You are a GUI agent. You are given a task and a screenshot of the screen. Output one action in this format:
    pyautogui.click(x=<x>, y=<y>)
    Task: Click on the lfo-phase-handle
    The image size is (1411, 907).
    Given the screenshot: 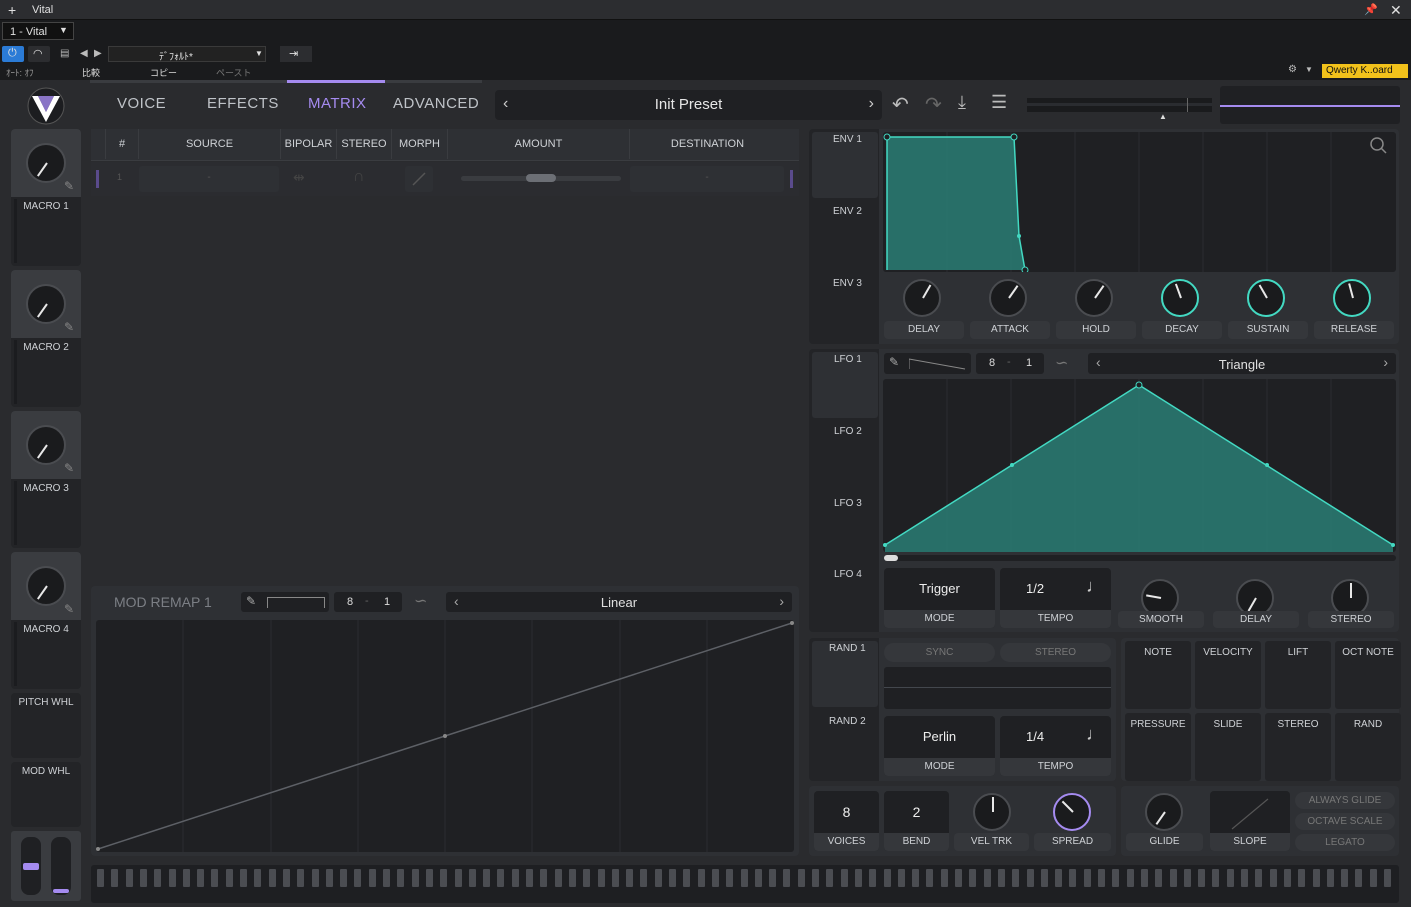 What is the action you would take?
    pyautogui.click(x=891, y=558)
    